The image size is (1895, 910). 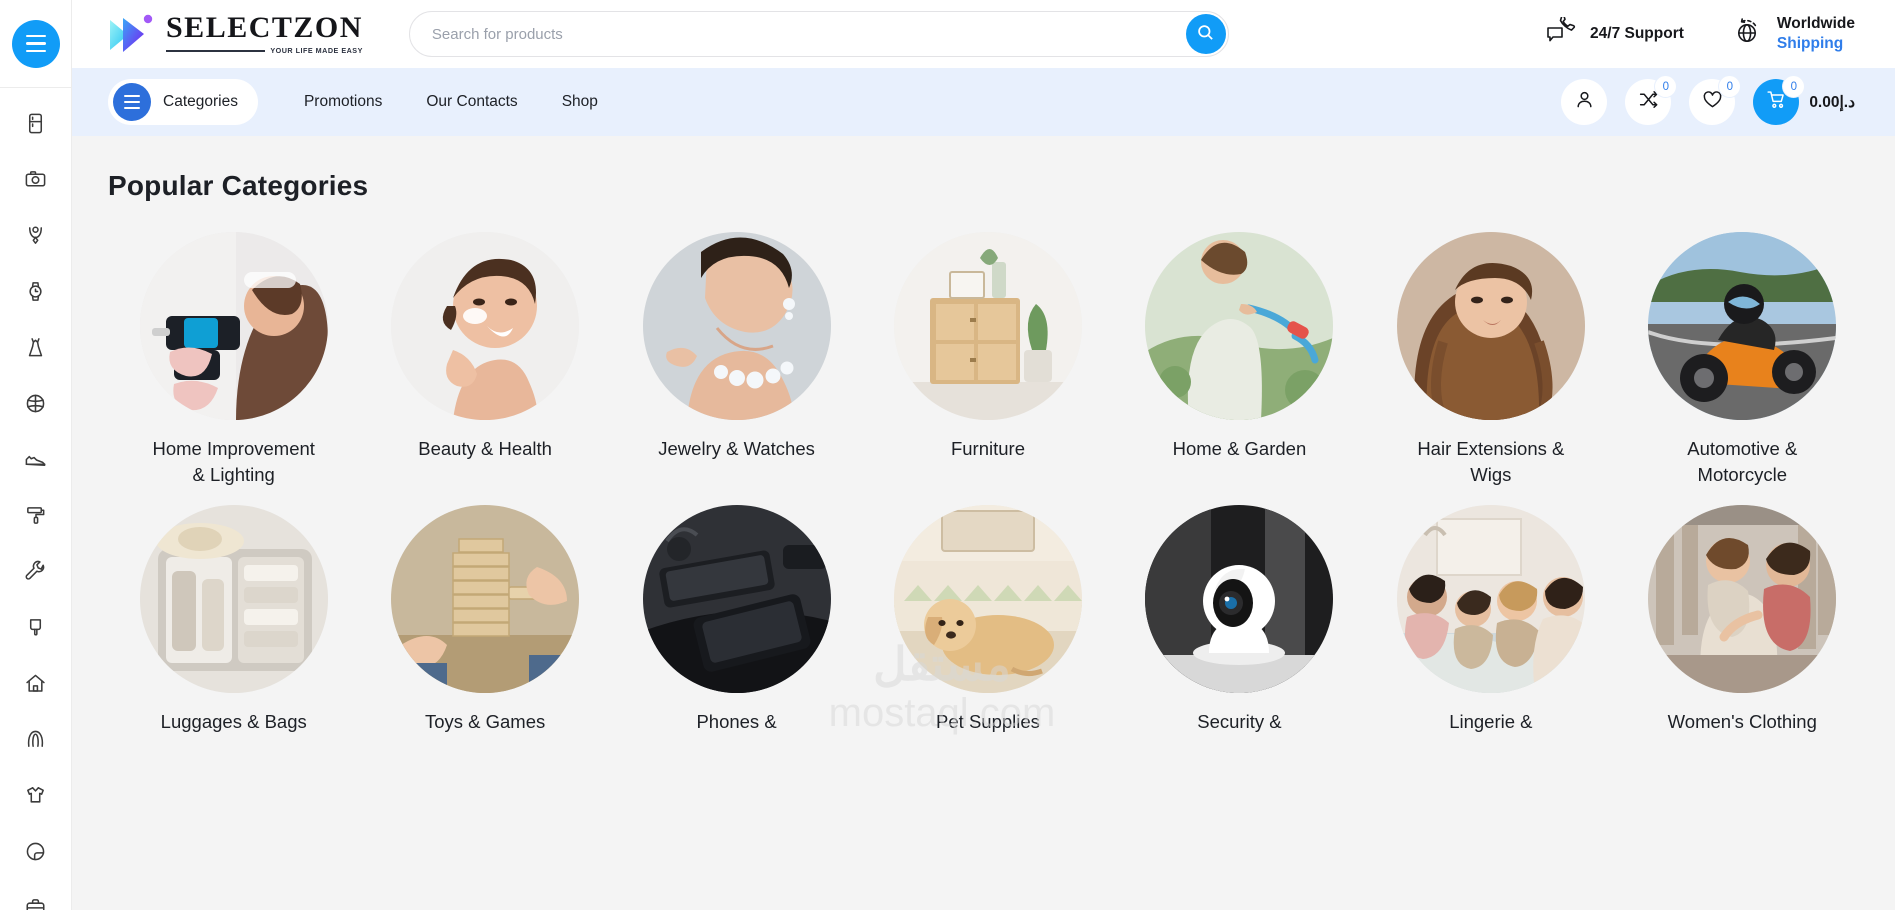 I want to click on sidebar-item-watches, so click(x=36, y=294).